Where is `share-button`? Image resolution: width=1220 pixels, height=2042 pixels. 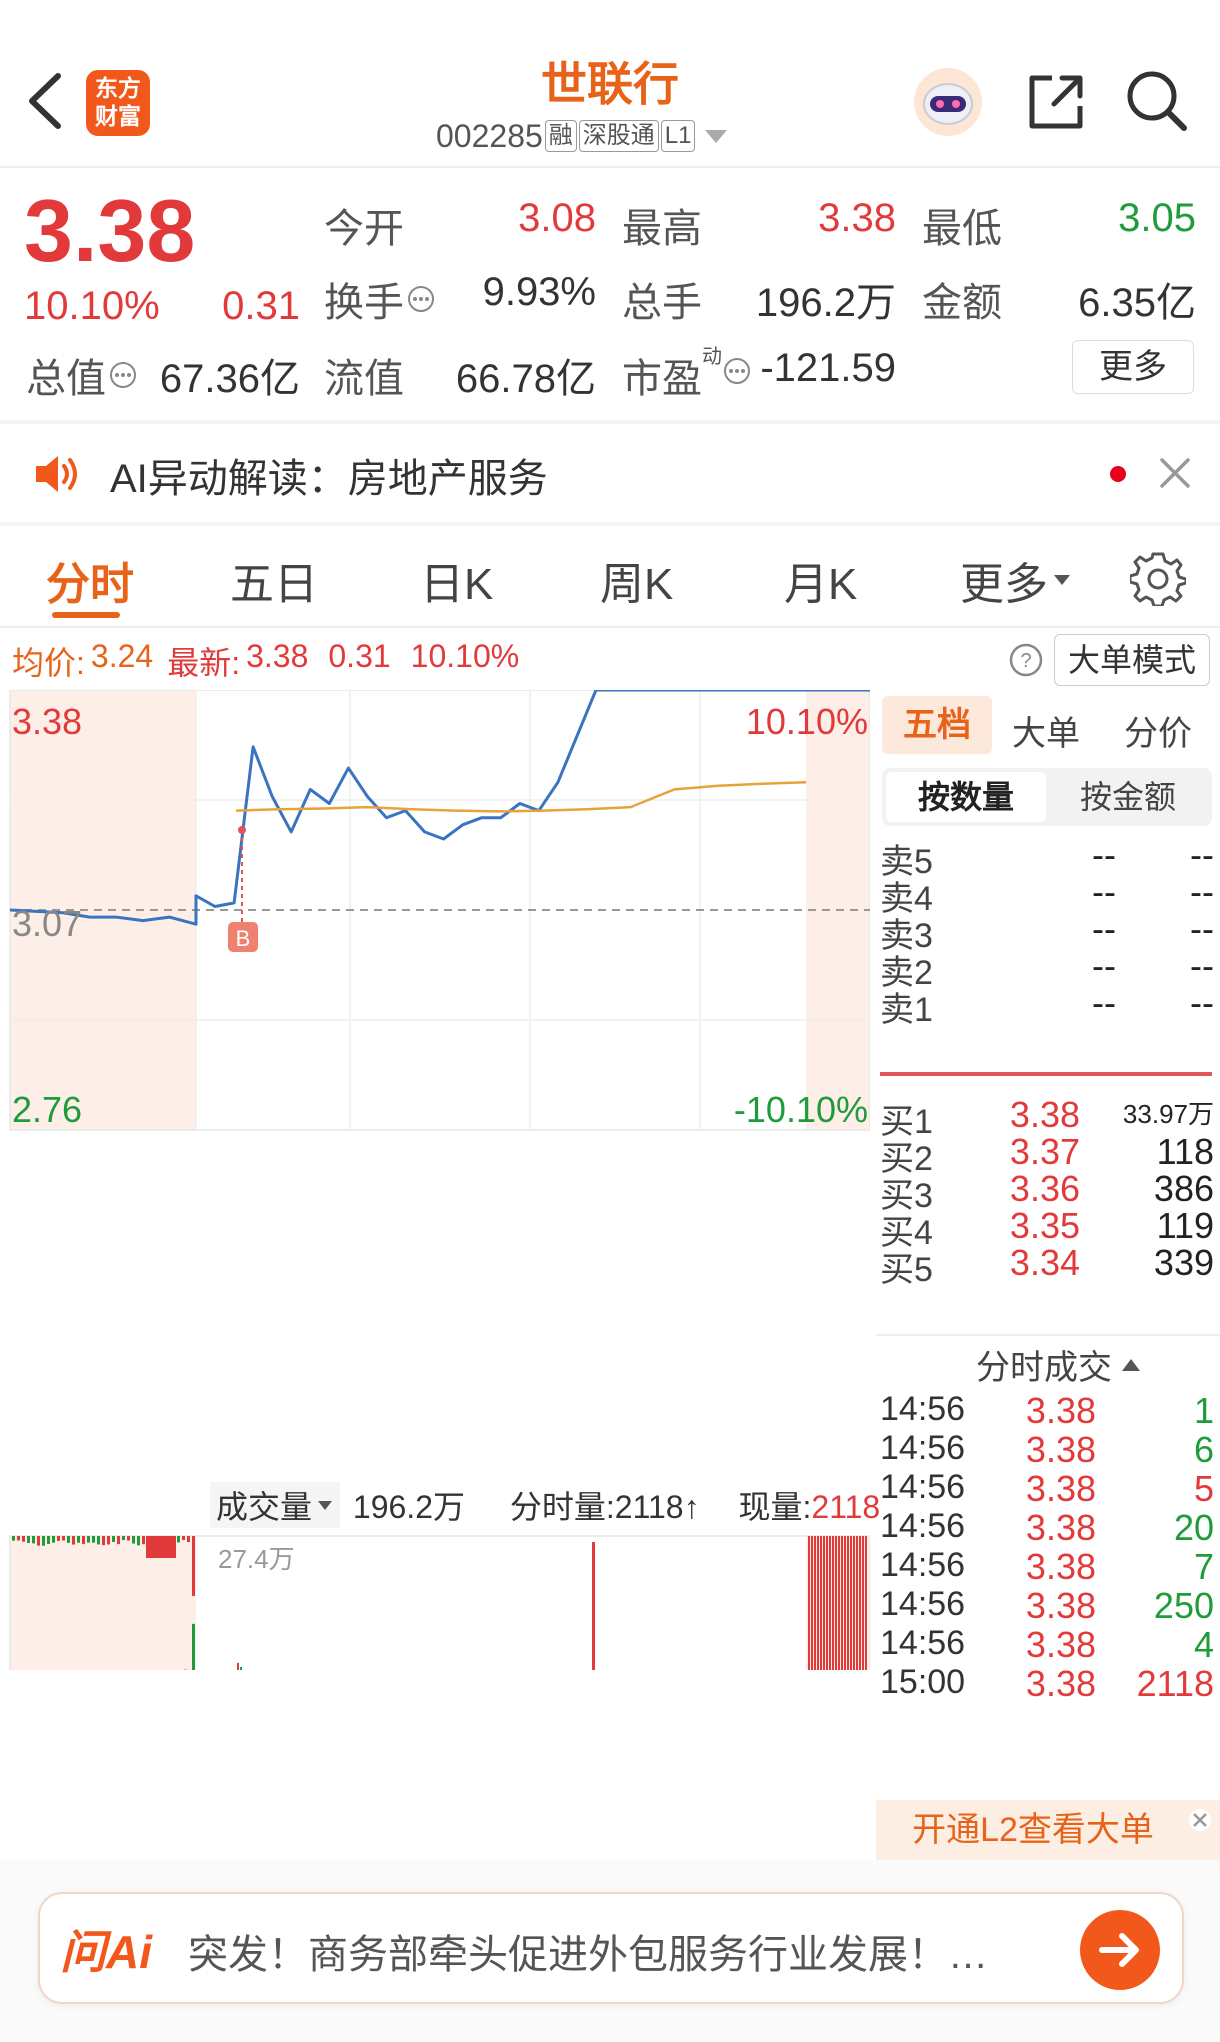
share-button is located at coordinates (1056, 102).